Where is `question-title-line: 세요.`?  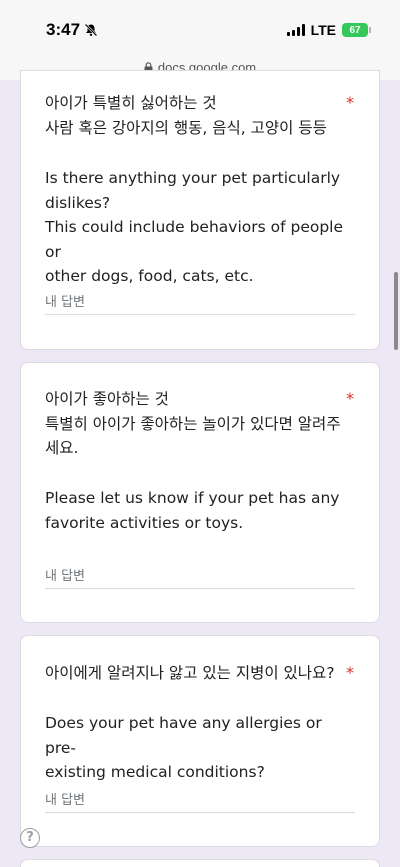
question-title-line: 세요. is located at coordinates (62, 448).